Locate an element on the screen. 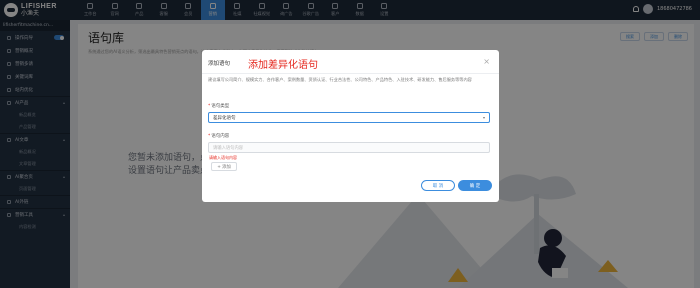  sentence-type-label: *语句类型 is located at coordinates (219, 106).